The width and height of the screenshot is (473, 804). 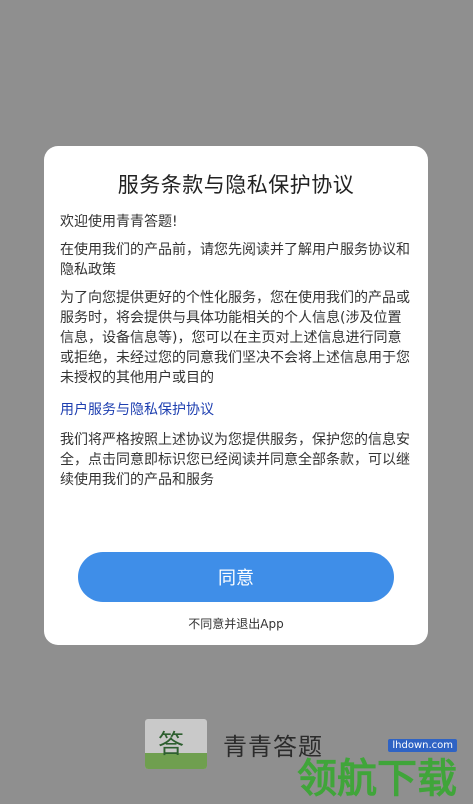 I want to click on logo-character: 答, so click(x=171, y=745).